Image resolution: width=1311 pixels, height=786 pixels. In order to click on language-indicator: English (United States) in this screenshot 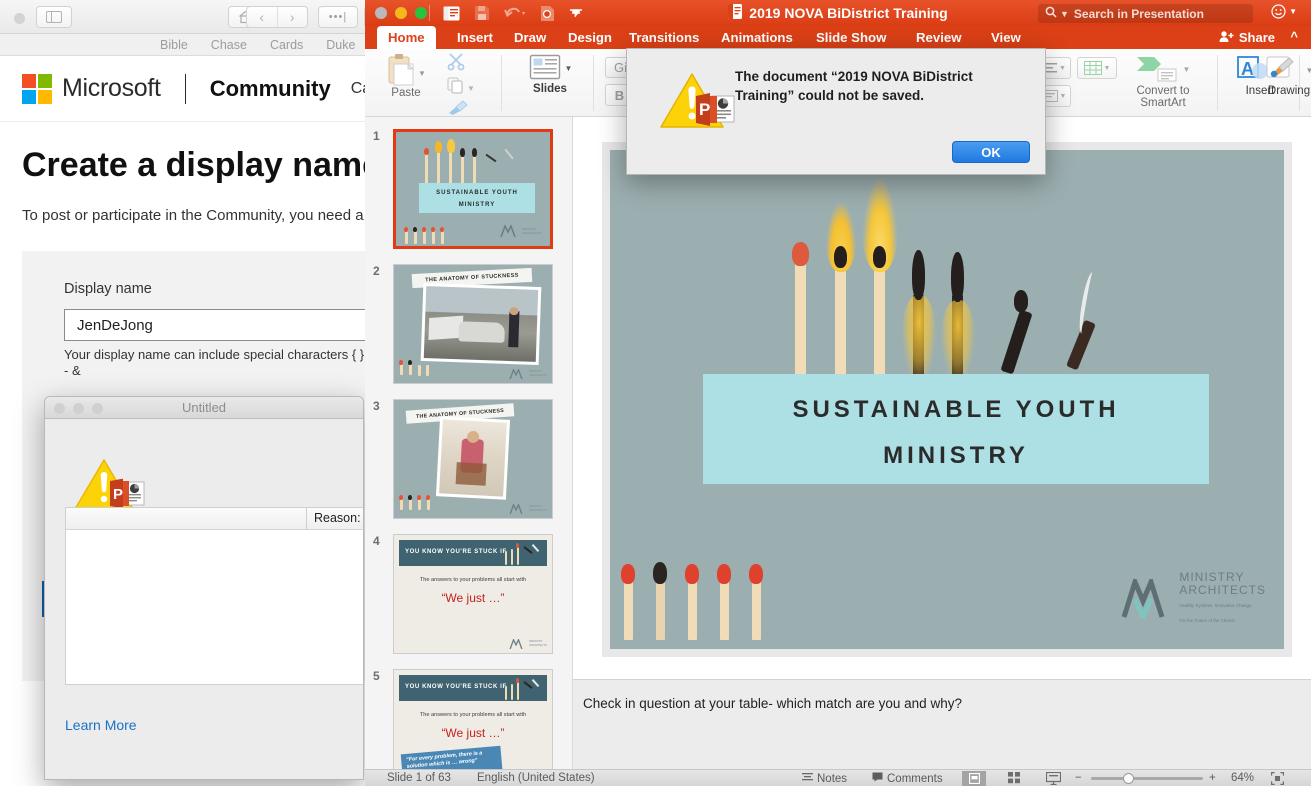, I will do `click(536, 778)`.